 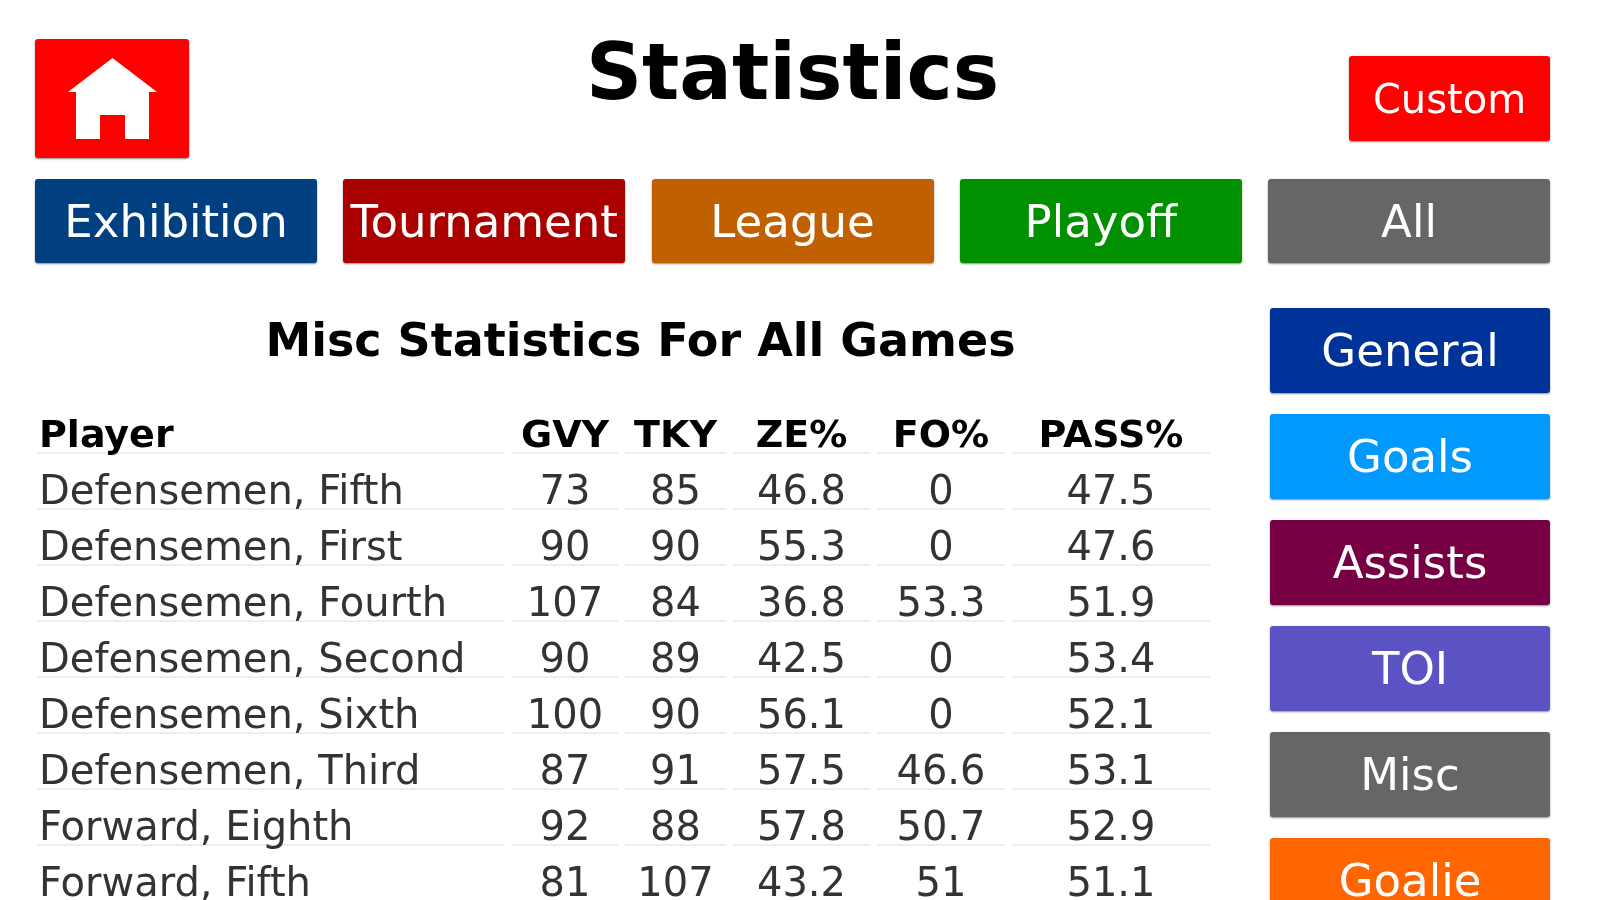 I want to click on player-name-cell: Defensemen, Second, so click(x=271, y=650).